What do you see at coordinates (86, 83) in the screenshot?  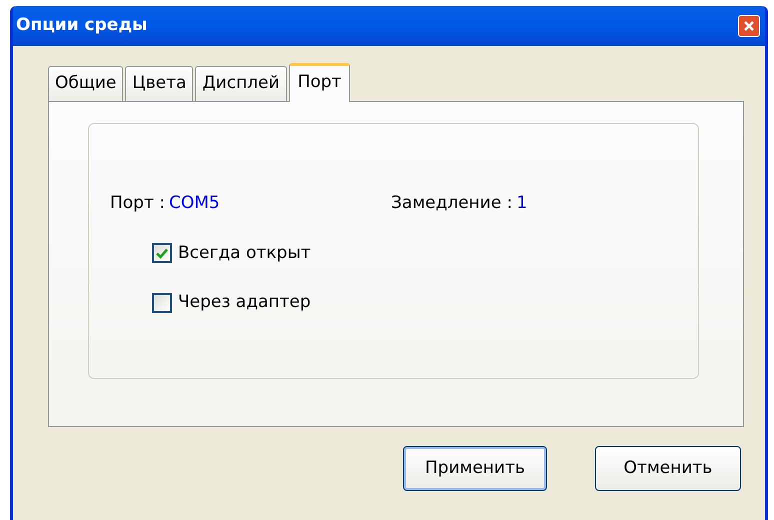 I see `tab: Общие` at bounding box center [86, 83].